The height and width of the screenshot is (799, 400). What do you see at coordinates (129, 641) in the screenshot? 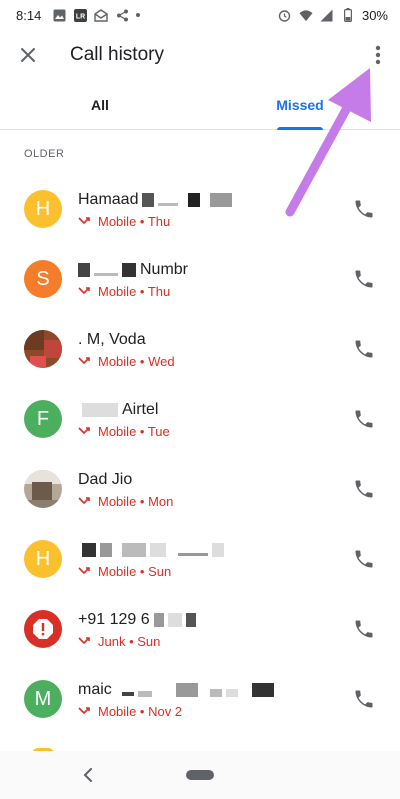
I see `call-meta-text: Junk • Sun` at bounding box center [129, 641].